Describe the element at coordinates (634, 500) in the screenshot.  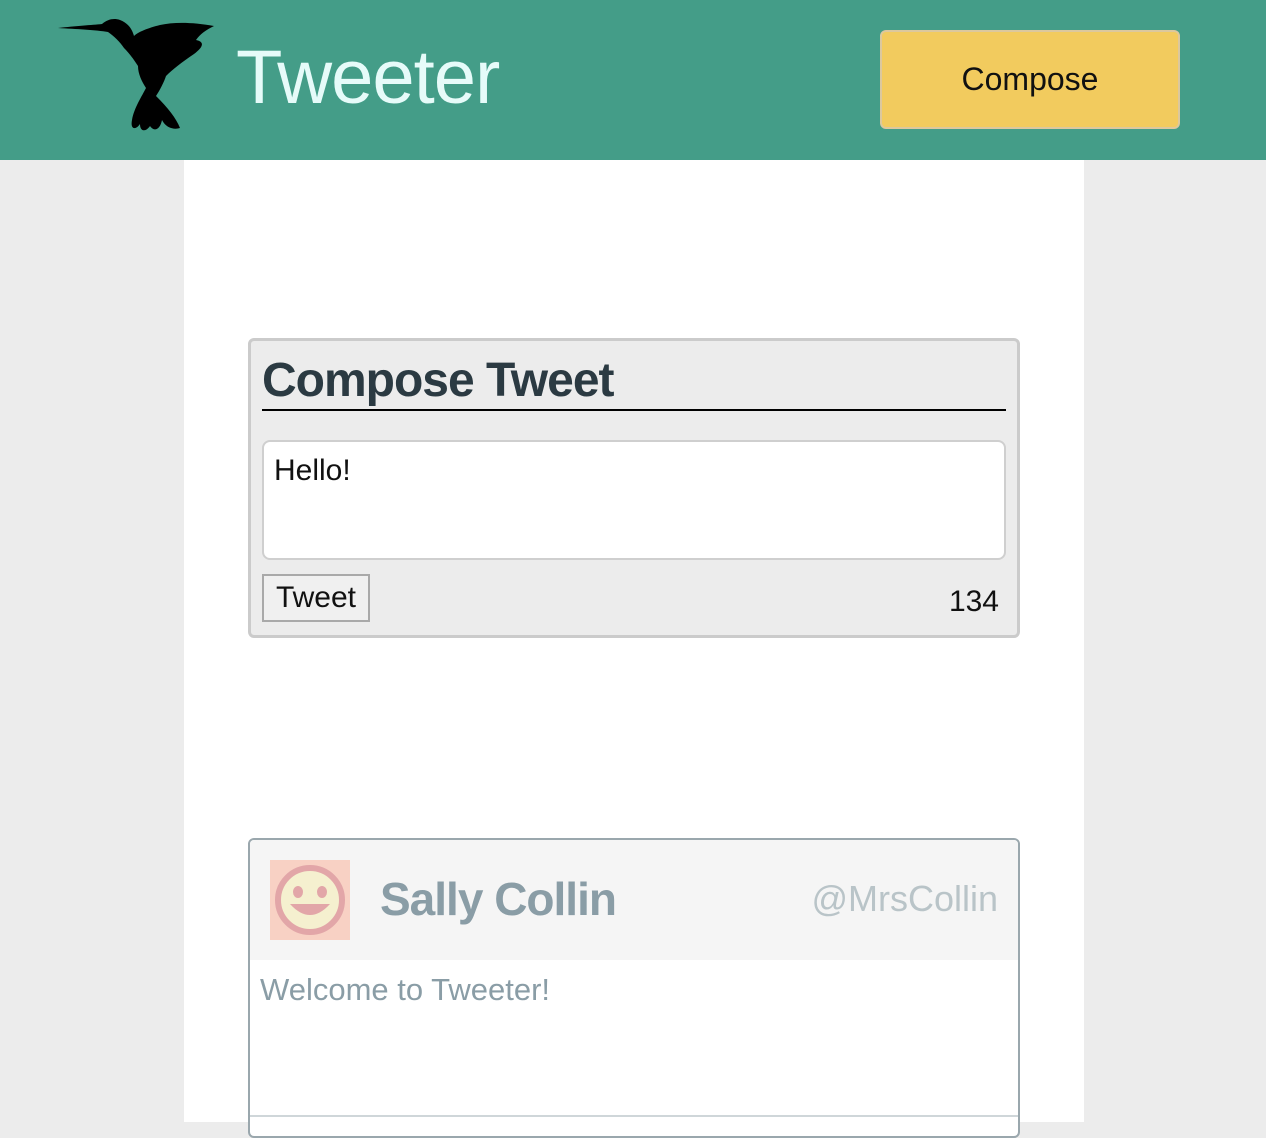
I see `tweet-text-input` at that location.